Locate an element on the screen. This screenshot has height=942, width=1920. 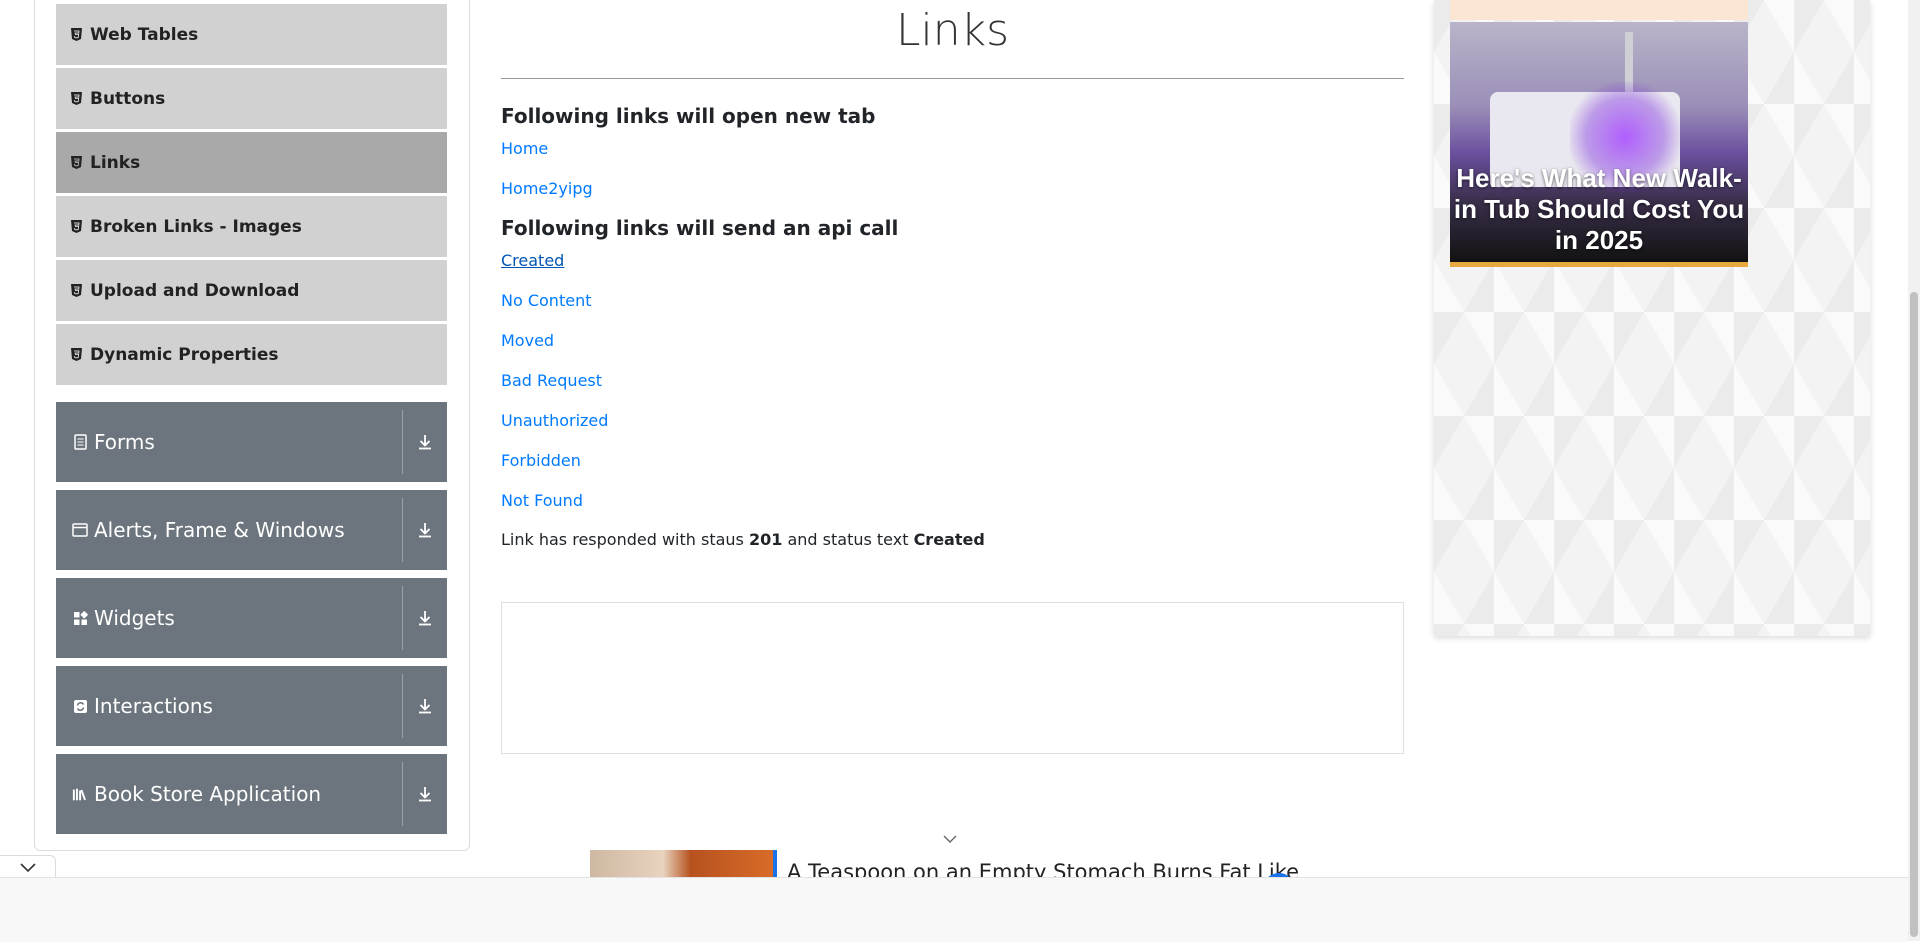
unauthorized-link: Unauthorized is located at coordinates (554, 420).